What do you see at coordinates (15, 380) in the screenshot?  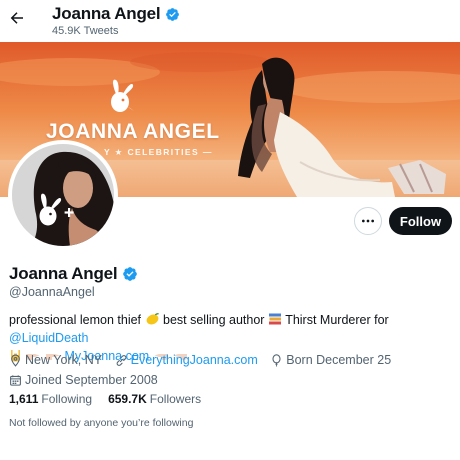 I see `calendar-icon` at bounding box center [15, 380].